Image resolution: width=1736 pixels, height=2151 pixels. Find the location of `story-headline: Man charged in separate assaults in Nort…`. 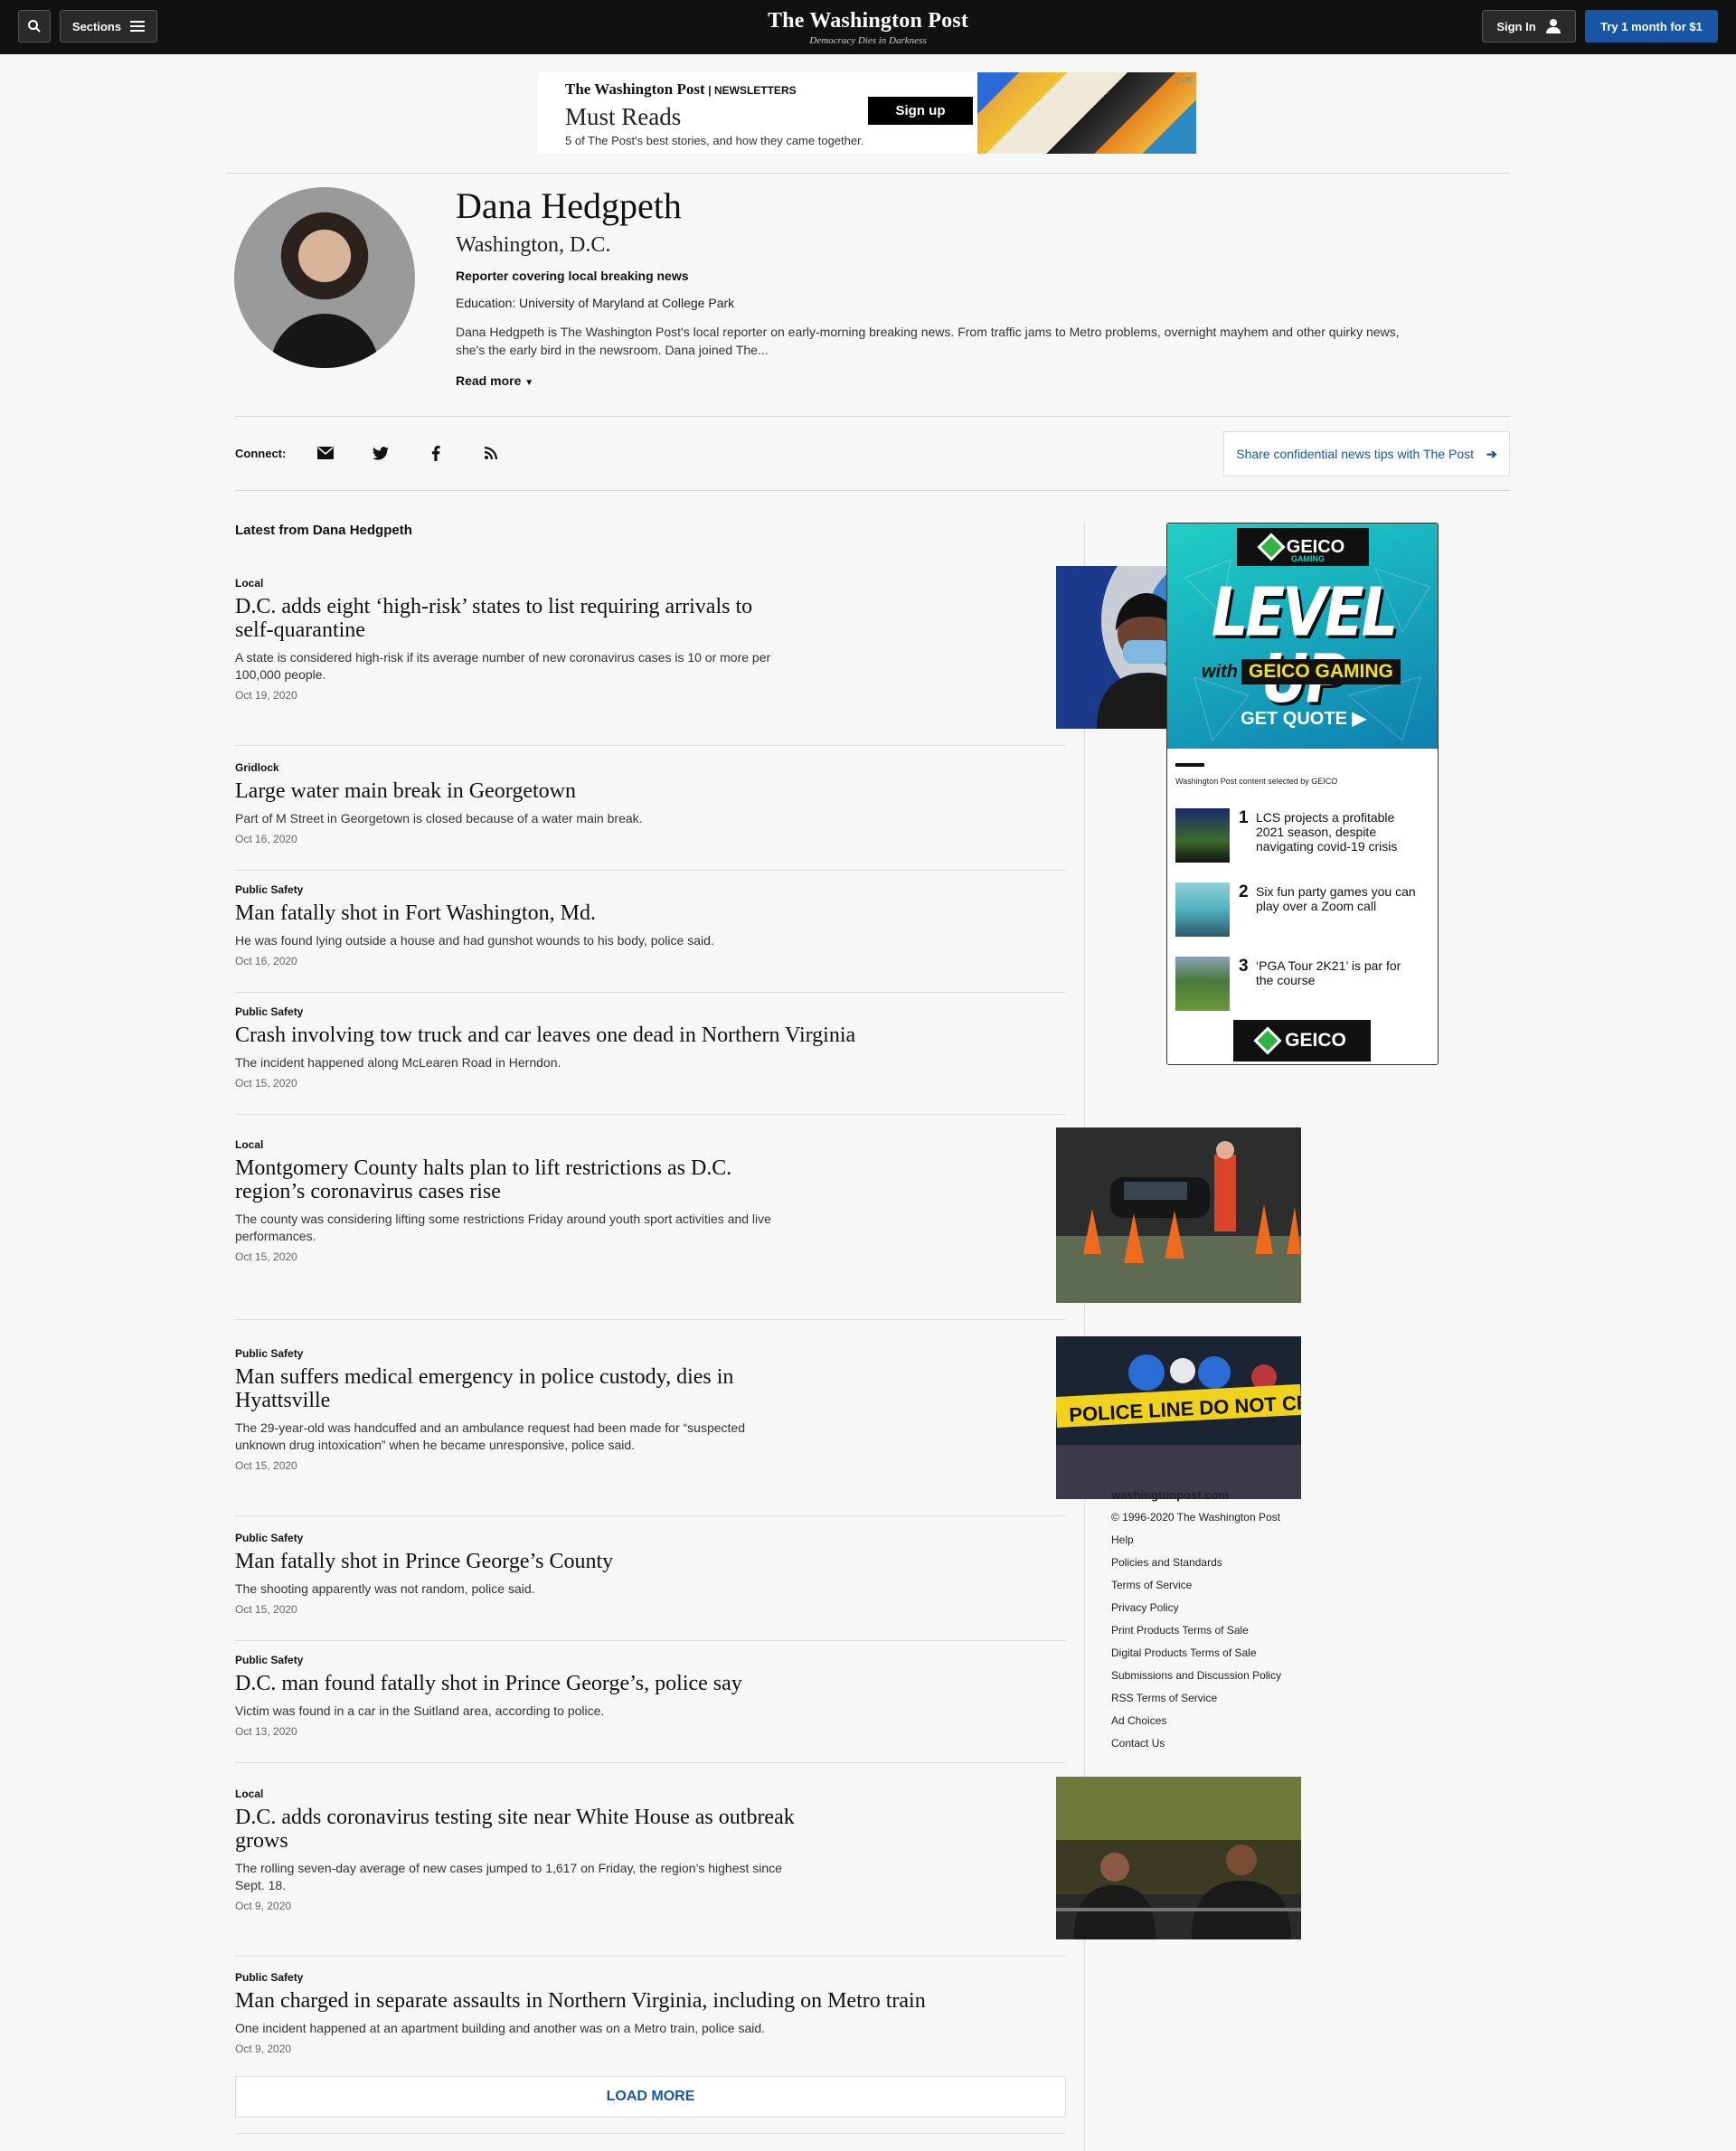

story-headline: Man charged in separate assaults in Nort… is located at coordinates (650, 2001).